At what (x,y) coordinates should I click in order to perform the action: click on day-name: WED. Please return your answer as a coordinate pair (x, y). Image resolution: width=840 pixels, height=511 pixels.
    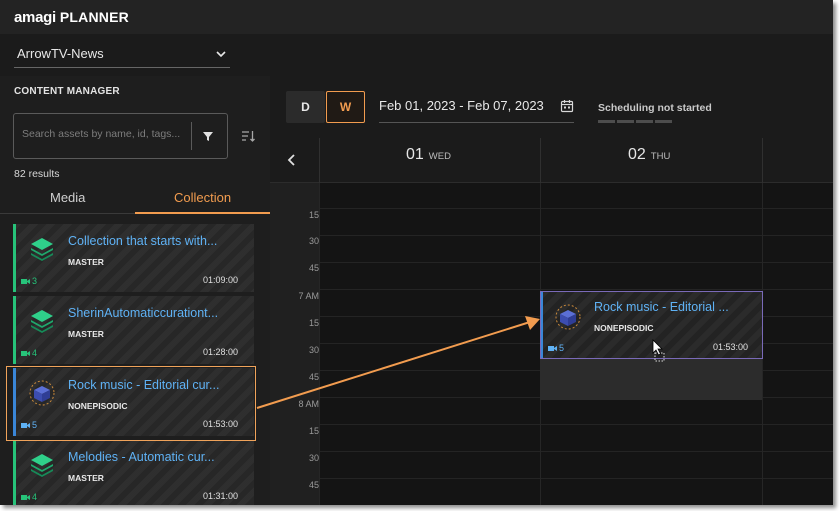
    Looking at the image, I should click on (439, 156).